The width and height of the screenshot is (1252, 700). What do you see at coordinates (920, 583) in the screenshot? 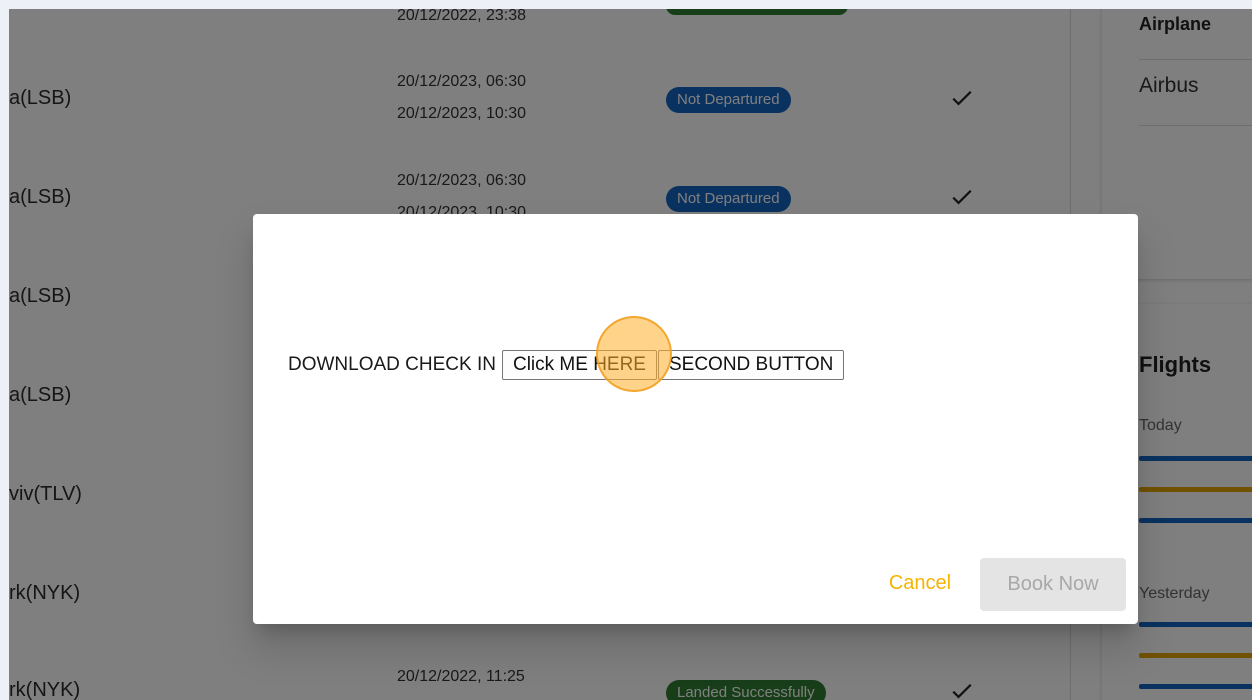
I see `cancel-button: Cancel` at bounding box center [920, 583].